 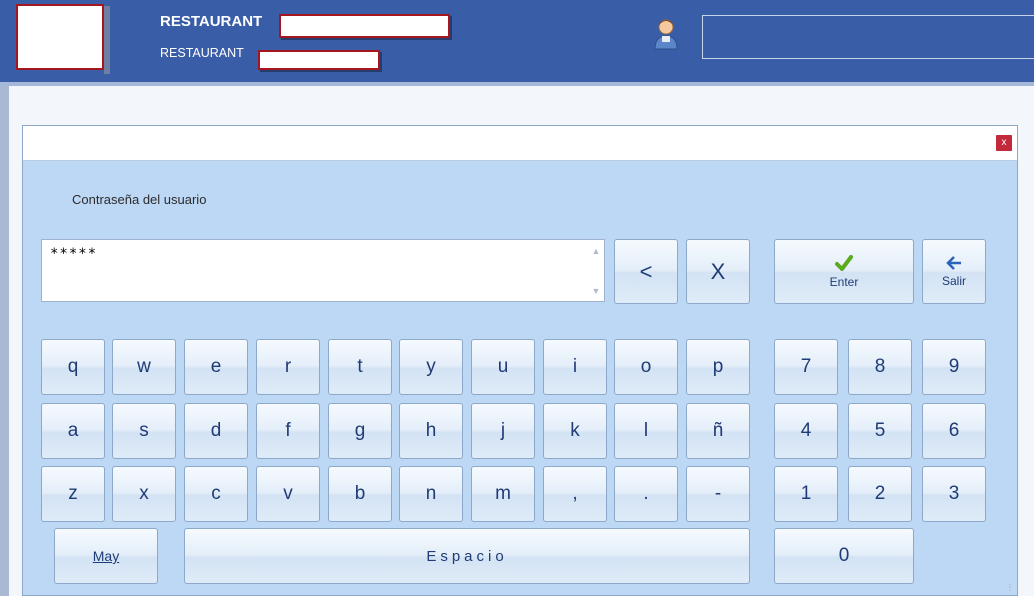 What do you see at coordinates (73, 494) in the screenshot?
I see `key-z: z` at bounding box center [73, 494].